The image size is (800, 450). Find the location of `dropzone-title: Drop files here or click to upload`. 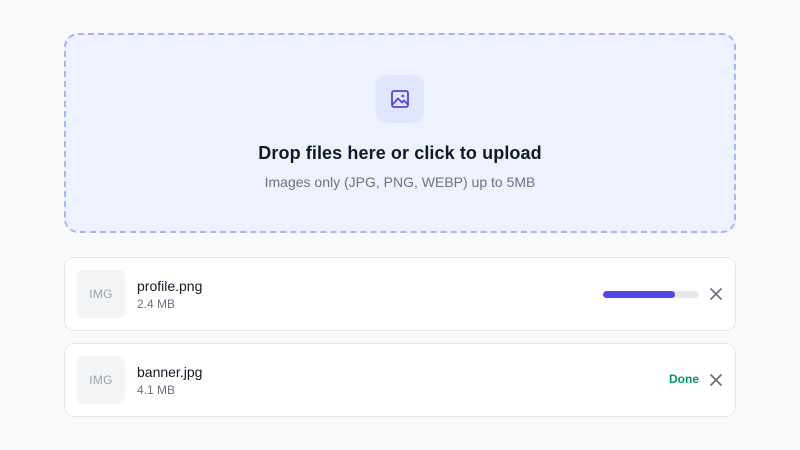

dropzone-title: Drop files here or click to upload is located at coordinates (400, 153).